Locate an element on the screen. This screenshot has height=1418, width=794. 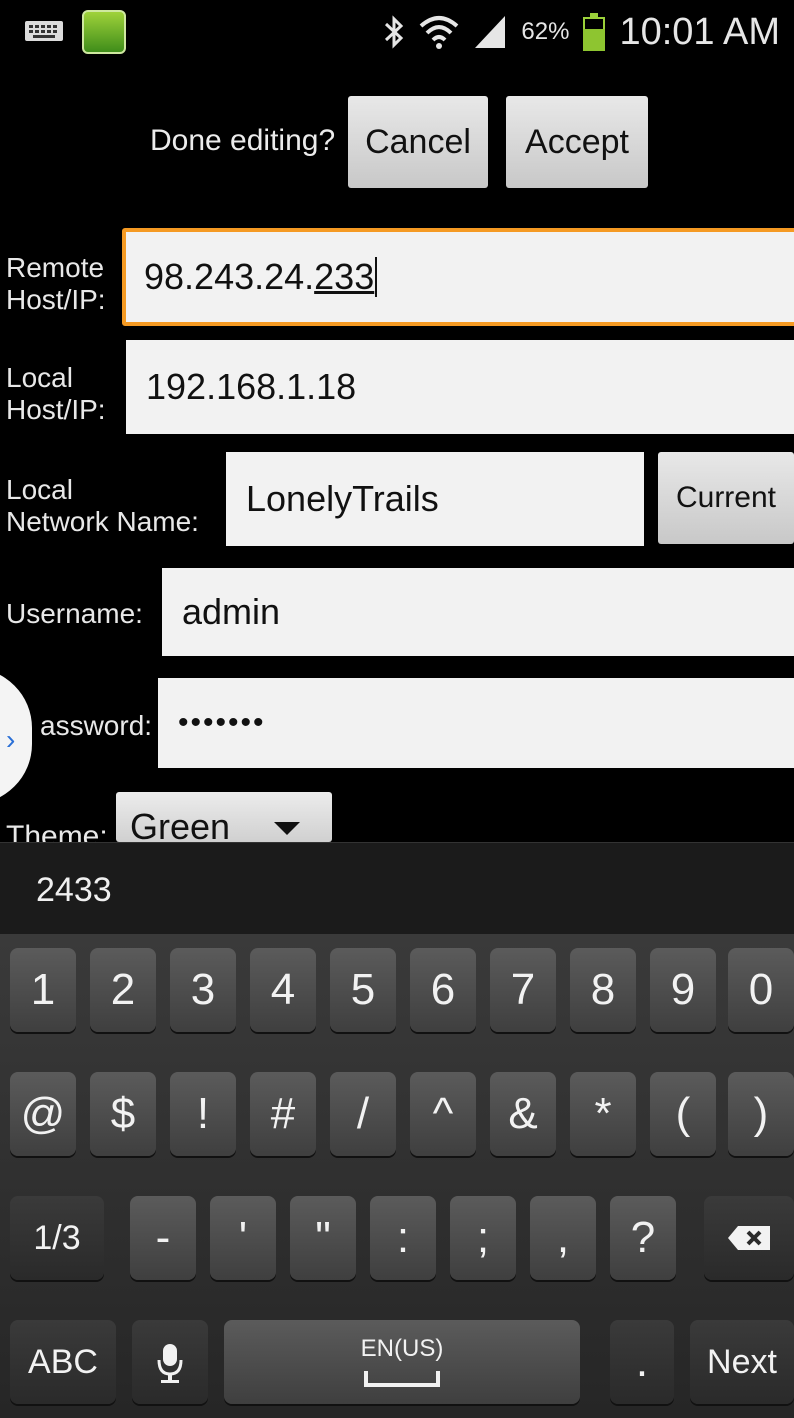
username-label: Username: is located at coordinates (74, 613).